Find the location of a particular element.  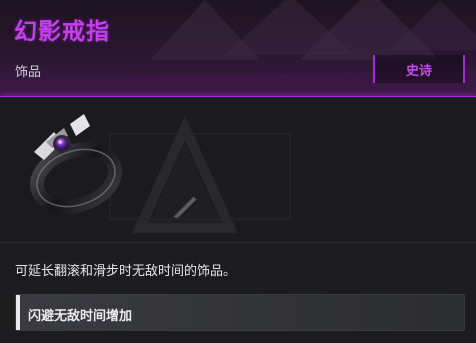

item-description: 可延长翻滚和滑步时无敌时间的饰品。 is located at coordinates (126, 271).